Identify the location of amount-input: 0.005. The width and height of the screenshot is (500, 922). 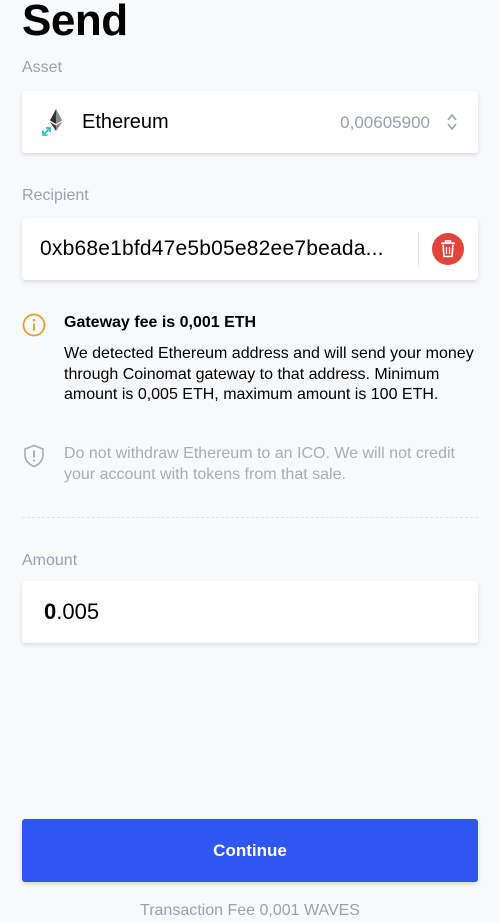
(71, 612).